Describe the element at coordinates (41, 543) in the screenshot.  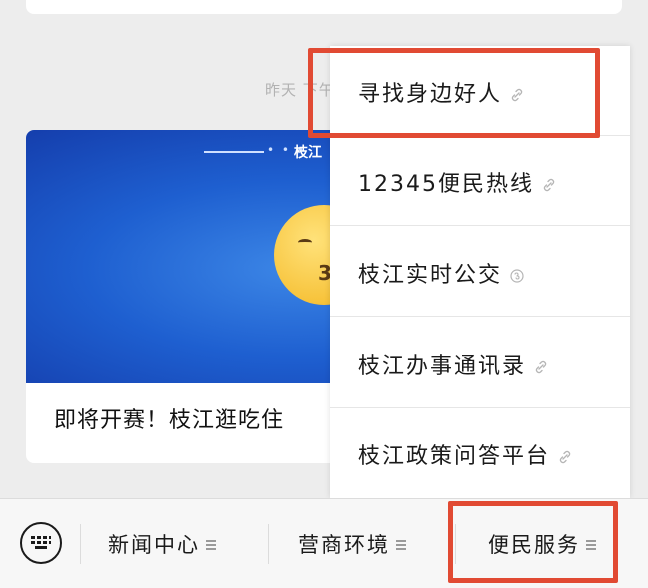
I see `keyboard-icon` at that location.